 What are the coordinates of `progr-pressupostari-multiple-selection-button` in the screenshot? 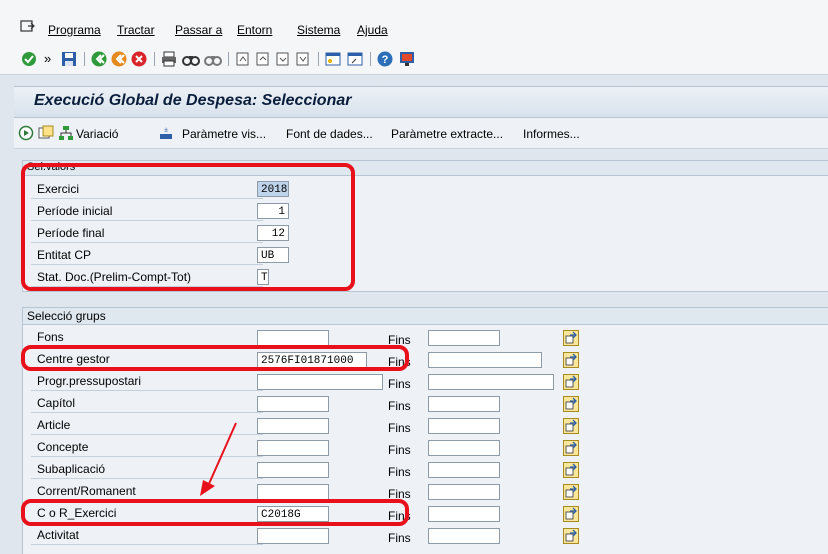 It's located at (571, 382).